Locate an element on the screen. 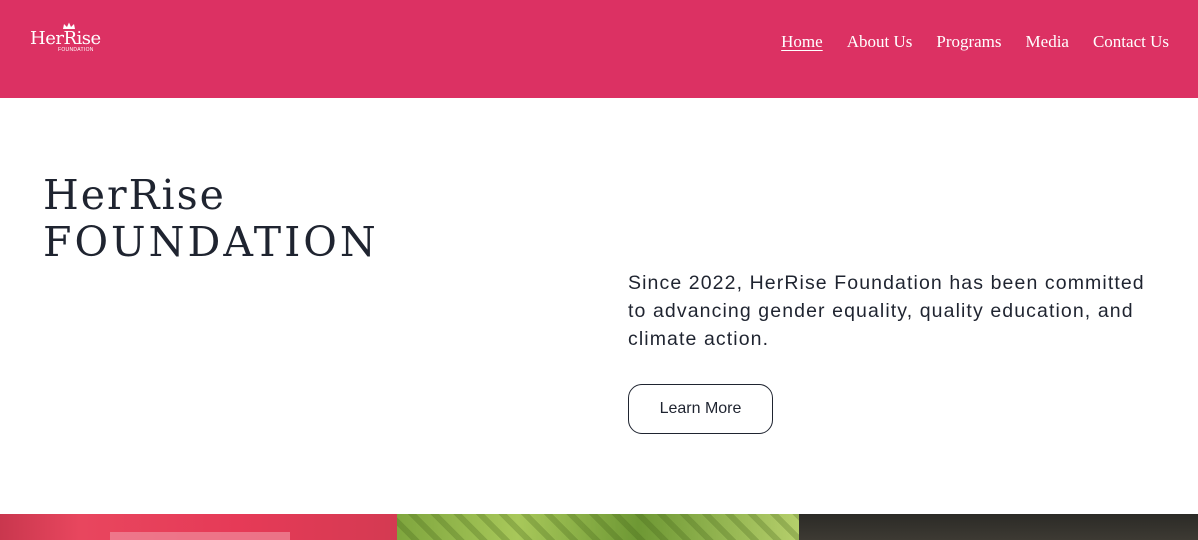 The width and height of the screenshot is (1198, 540). nav-media: Media is located at coordinates (1047, 42).